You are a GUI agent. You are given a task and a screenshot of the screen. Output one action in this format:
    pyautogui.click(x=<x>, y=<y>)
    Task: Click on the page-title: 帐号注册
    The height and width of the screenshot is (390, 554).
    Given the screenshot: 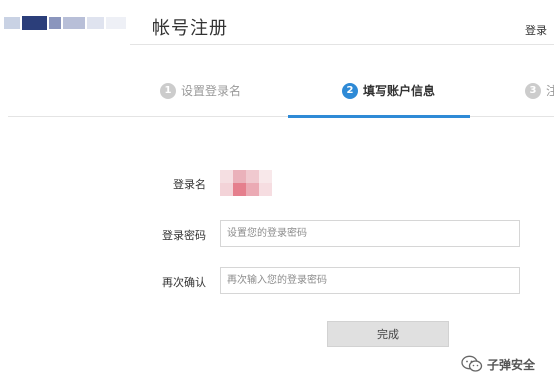 What is the action you would take?
    pyautogui.click(x=190, y=28)
    